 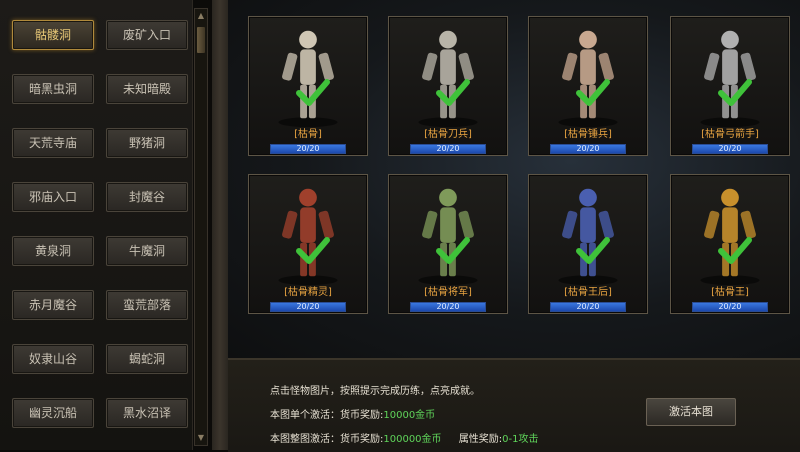 I want to click on single-activation-reward: 本图单个激活：货币奖励:10000金币, so click(x=352, y=413).